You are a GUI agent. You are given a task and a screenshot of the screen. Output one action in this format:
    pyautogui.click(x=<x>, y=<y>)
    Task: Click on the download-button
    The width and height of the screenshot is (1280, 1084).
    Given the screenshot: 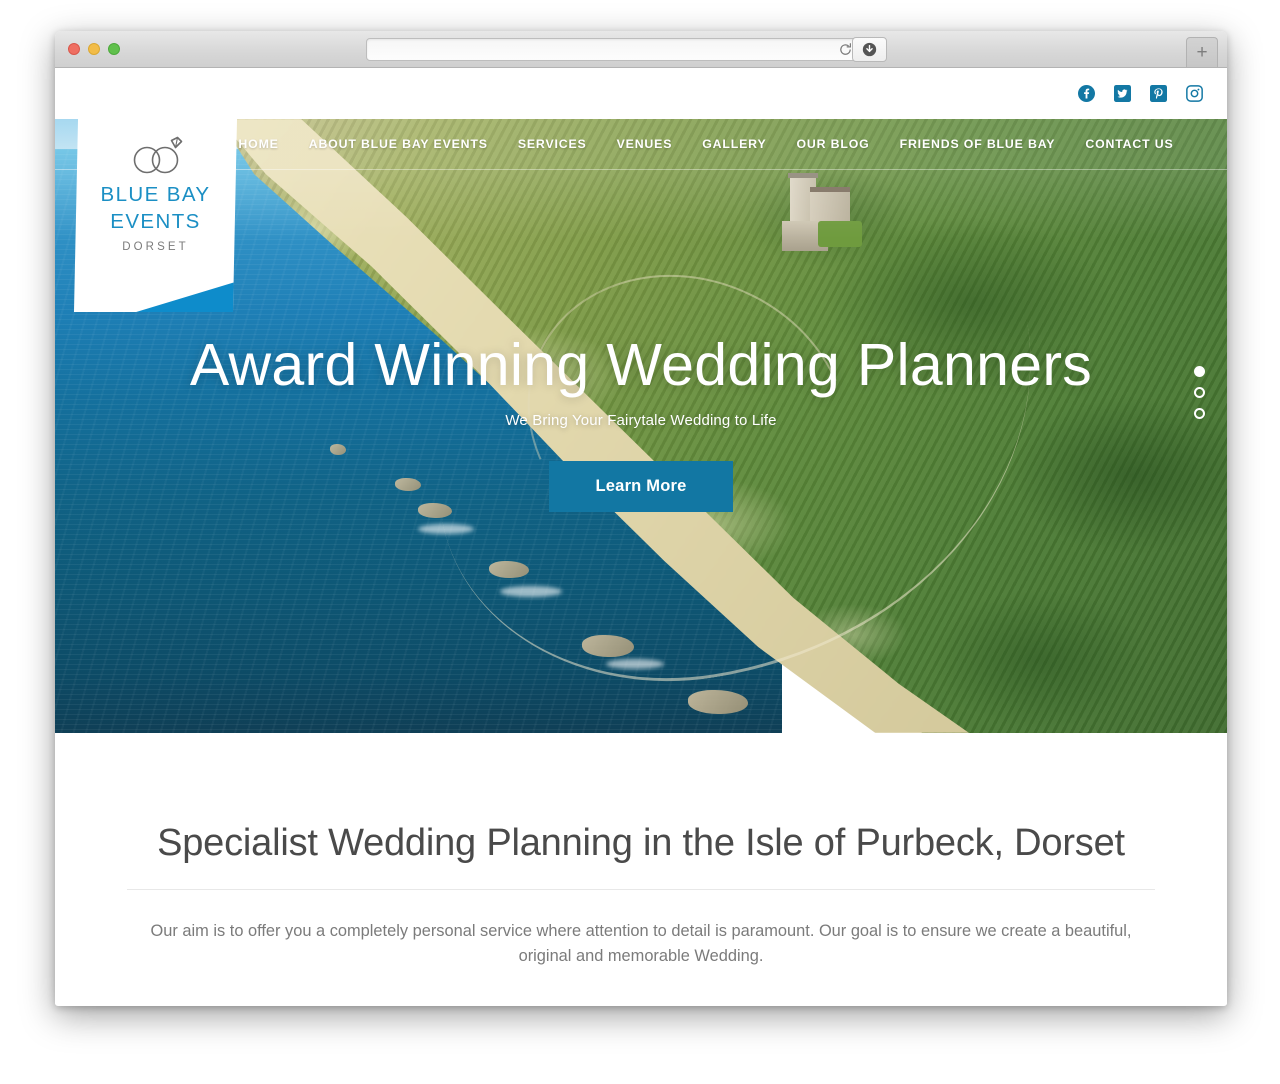 What is the action you would take?
    pyautogui.click(x=869, y=49)
    